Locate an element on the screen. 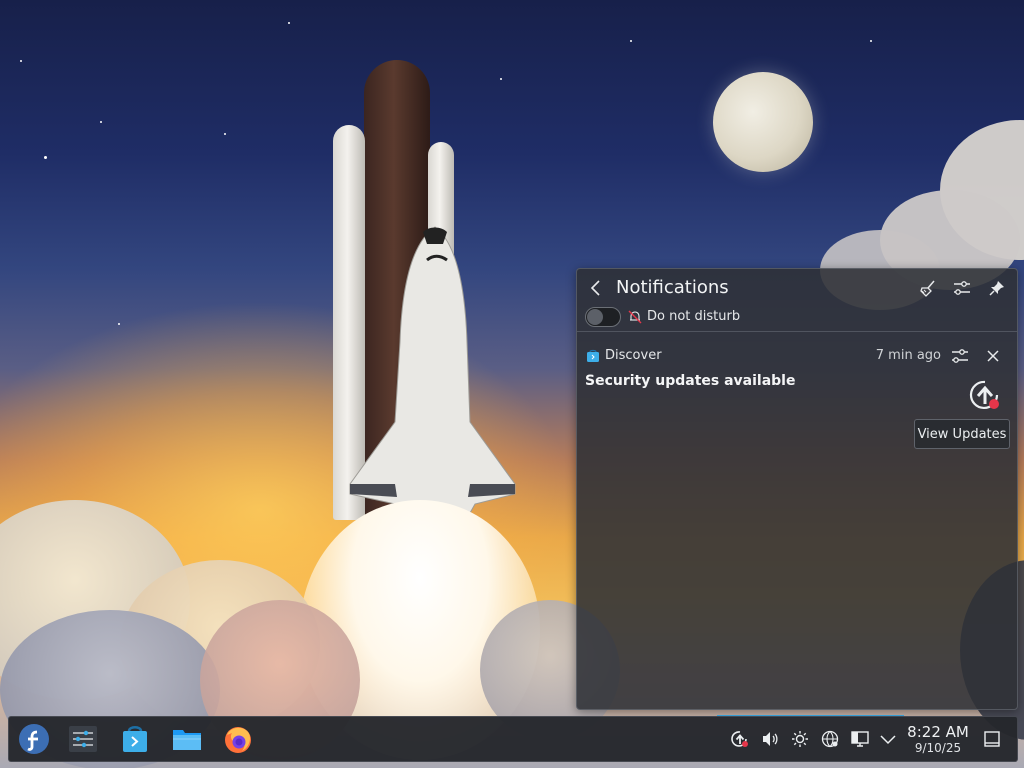  do-not-disturb-toggle is located at coordinates (603, 317).